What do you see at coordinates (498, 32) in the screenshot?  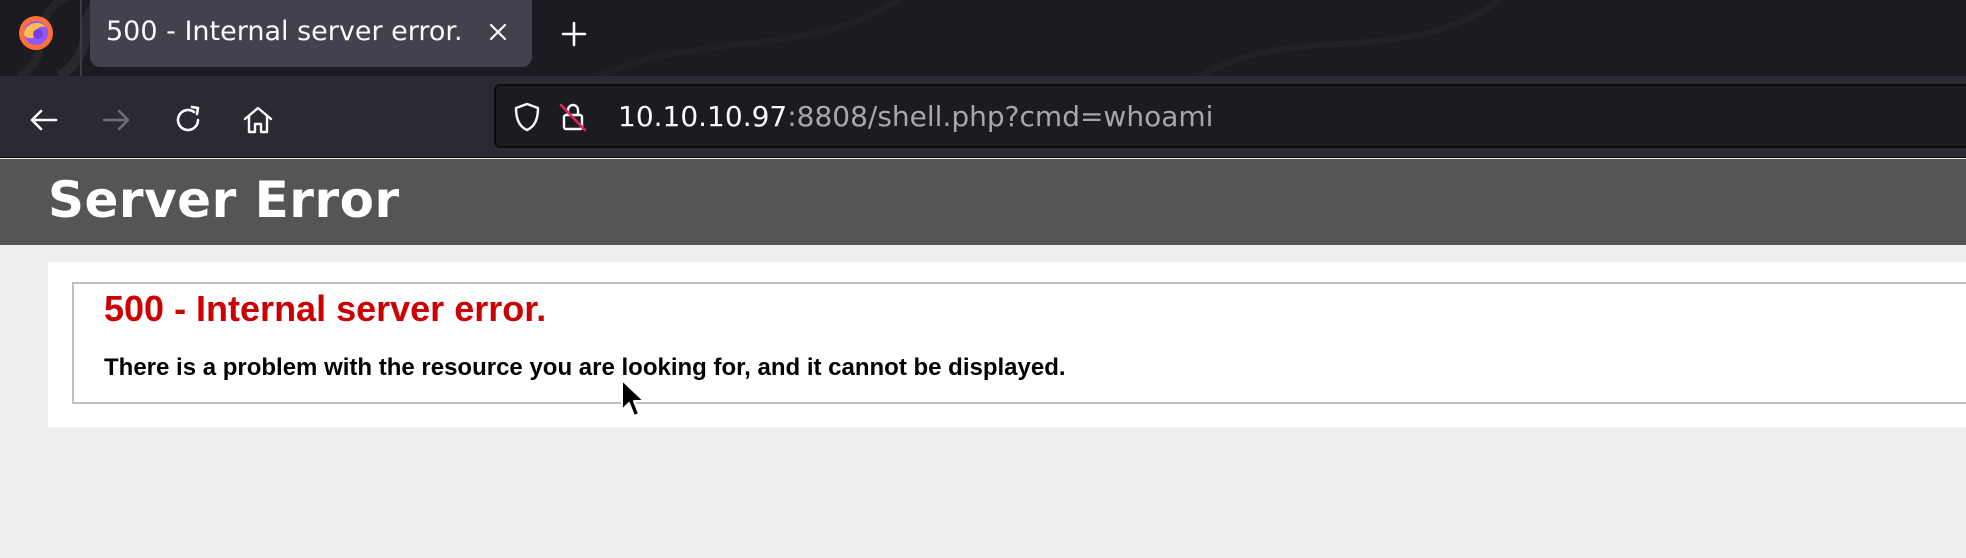 I see `close-icon` at bounding box center [498, 32].